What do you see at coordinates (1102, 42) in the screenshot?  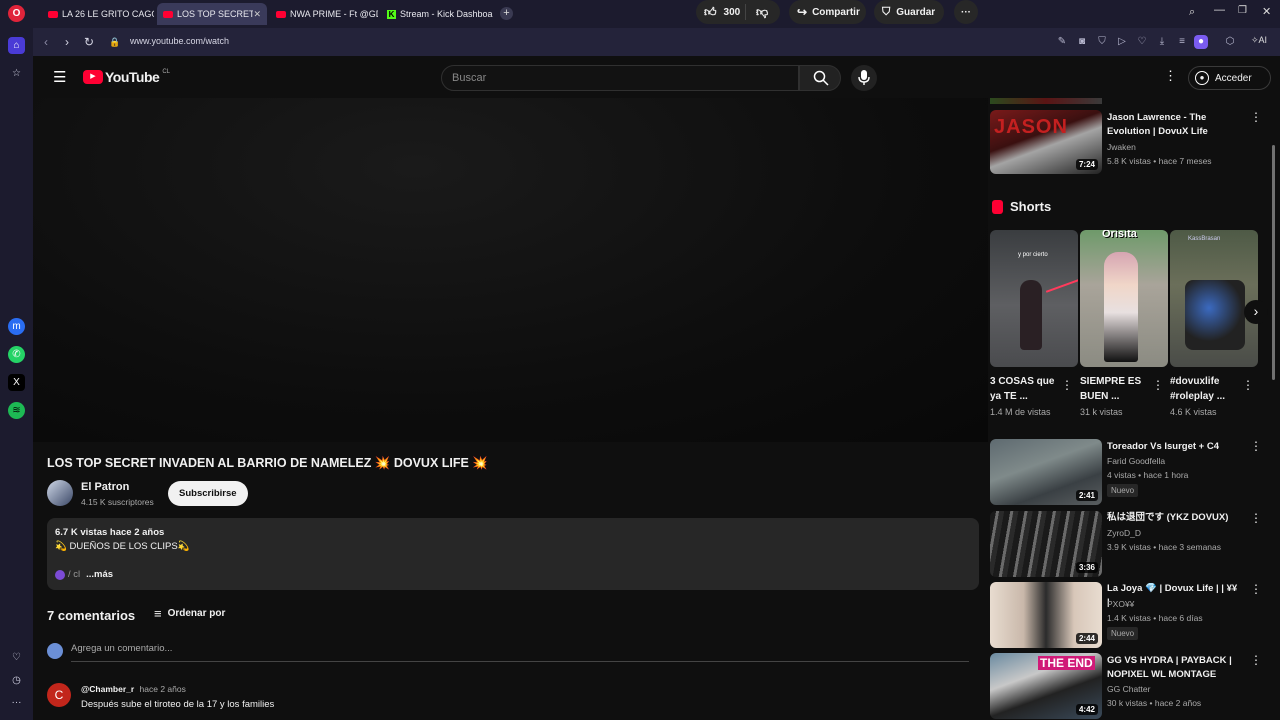 I see `shield-icon: ⛉` at bounding box center [1102, 42].